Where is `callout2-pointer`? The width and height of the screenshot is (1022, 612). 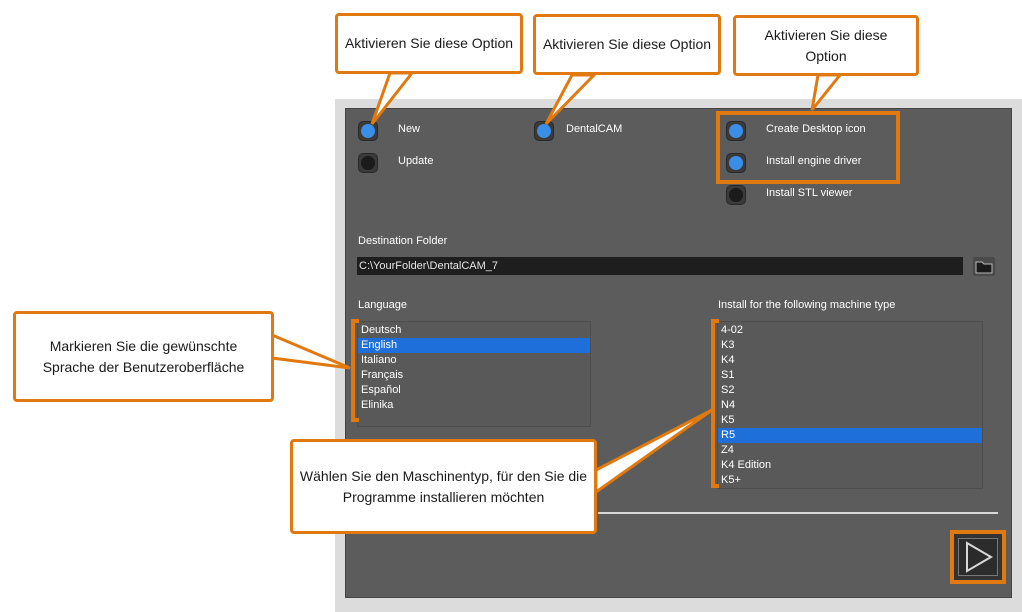 callout2-pointer is located at coordinates (571, 99).